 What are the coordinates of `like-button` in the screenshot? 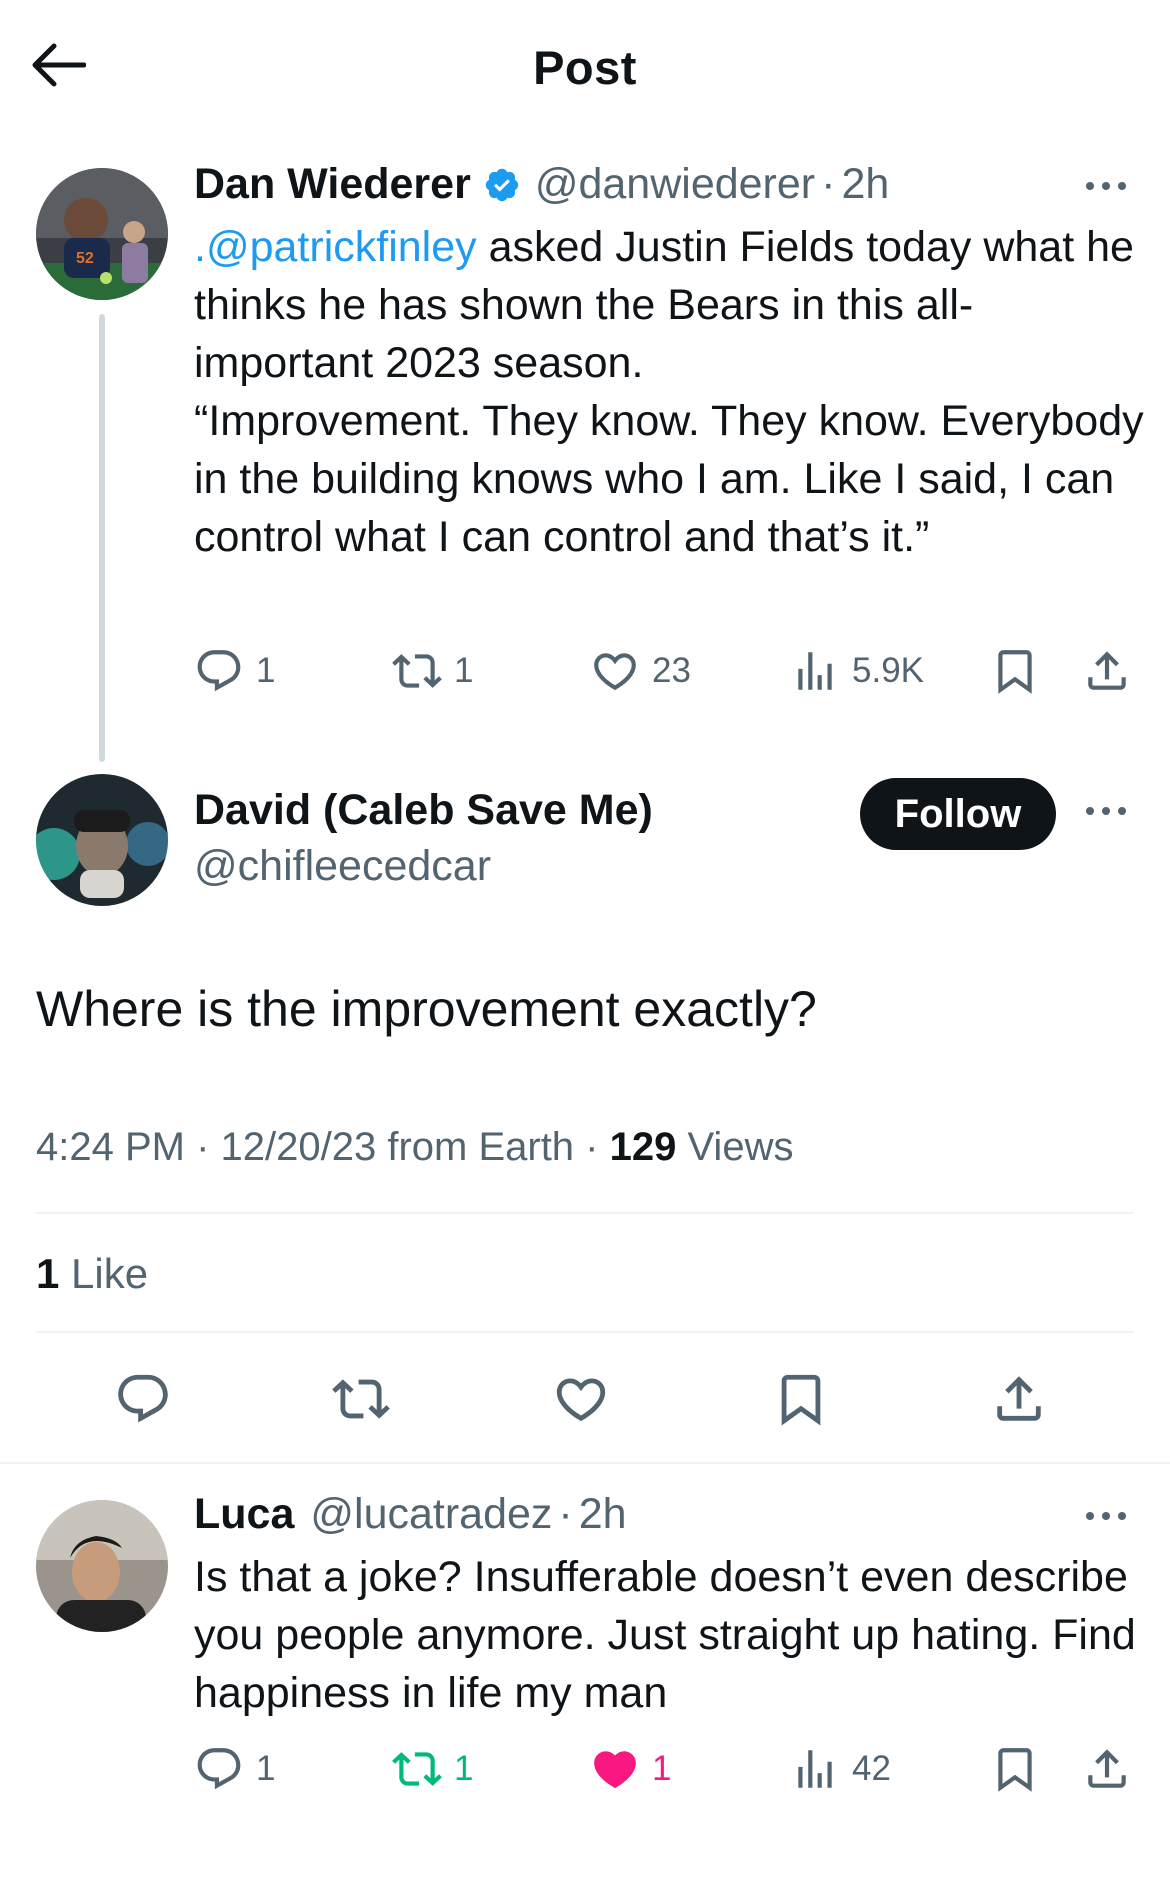 It's located at (581, 1399).